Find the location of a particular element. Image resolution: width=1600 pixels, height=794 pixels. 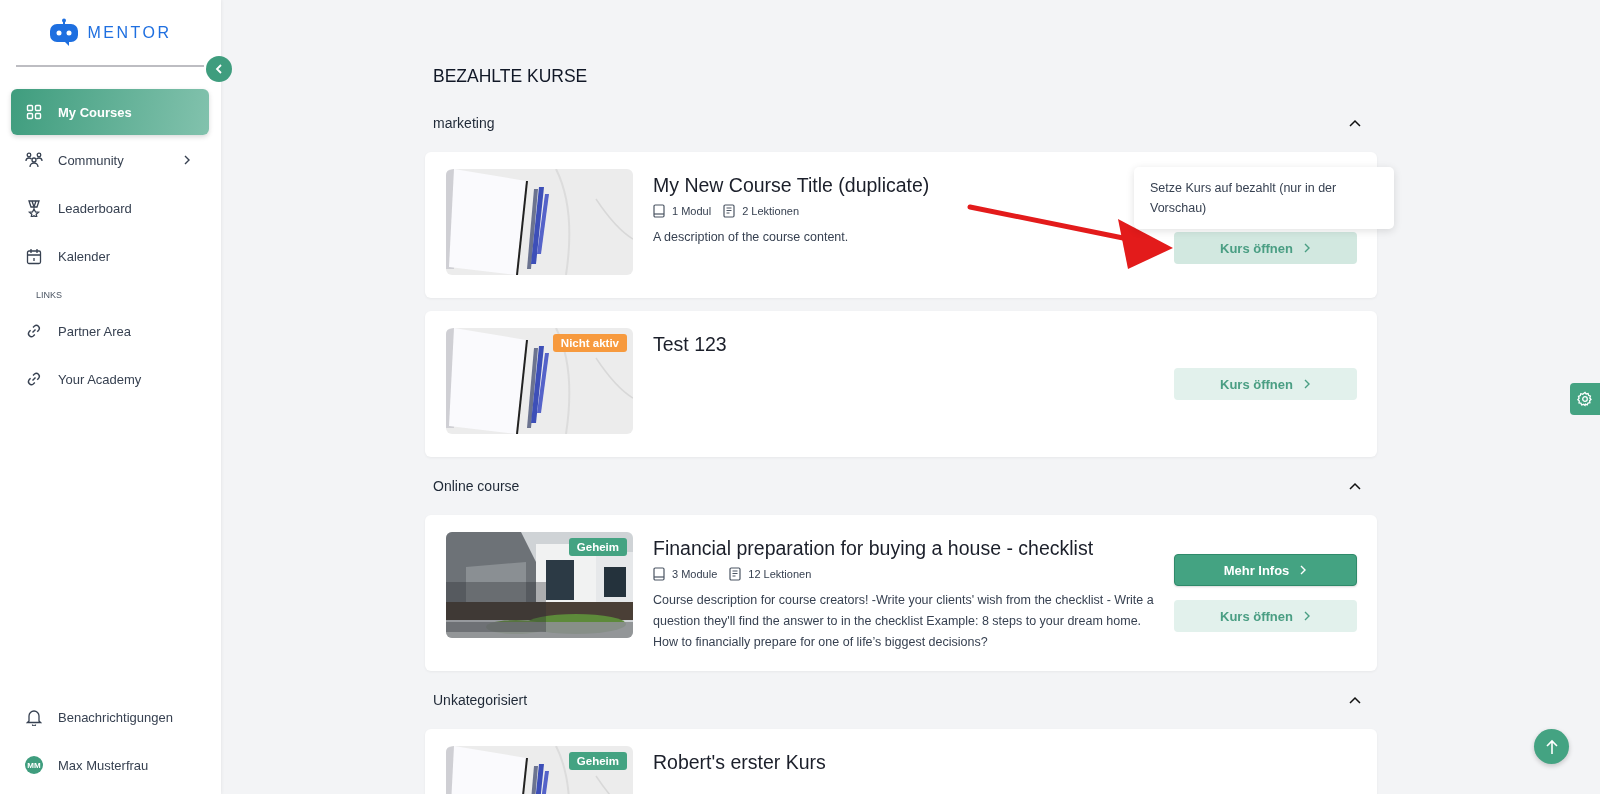

gear-icon is located at coordinates (1585, 399).